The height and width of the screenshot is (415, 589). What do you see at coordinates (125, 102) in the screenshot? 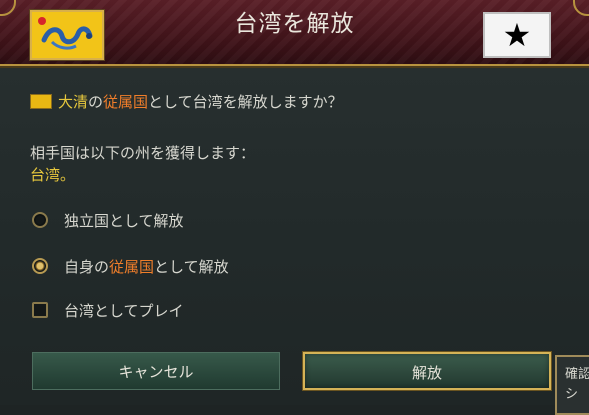
I see `subject-type-link: 従属国` at bounding box center [125, 102].